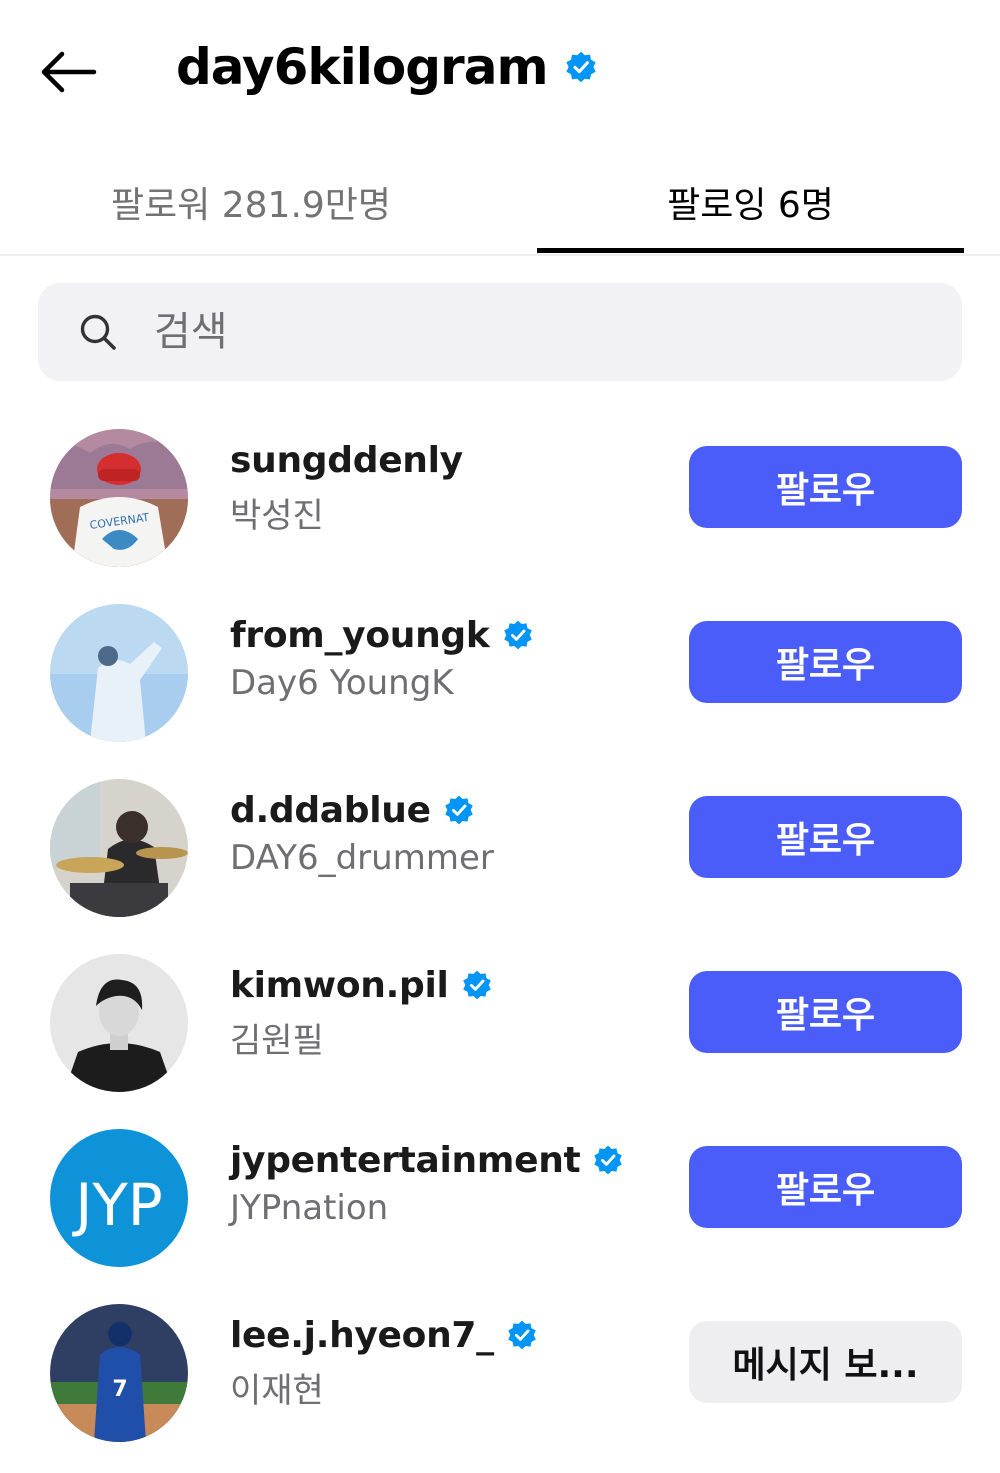 The height and width of the screenshot is (1473, 1000). Describe the element at coordinates (277, 1391) in the screenshot. I see `full-name: 이재현` at that location.